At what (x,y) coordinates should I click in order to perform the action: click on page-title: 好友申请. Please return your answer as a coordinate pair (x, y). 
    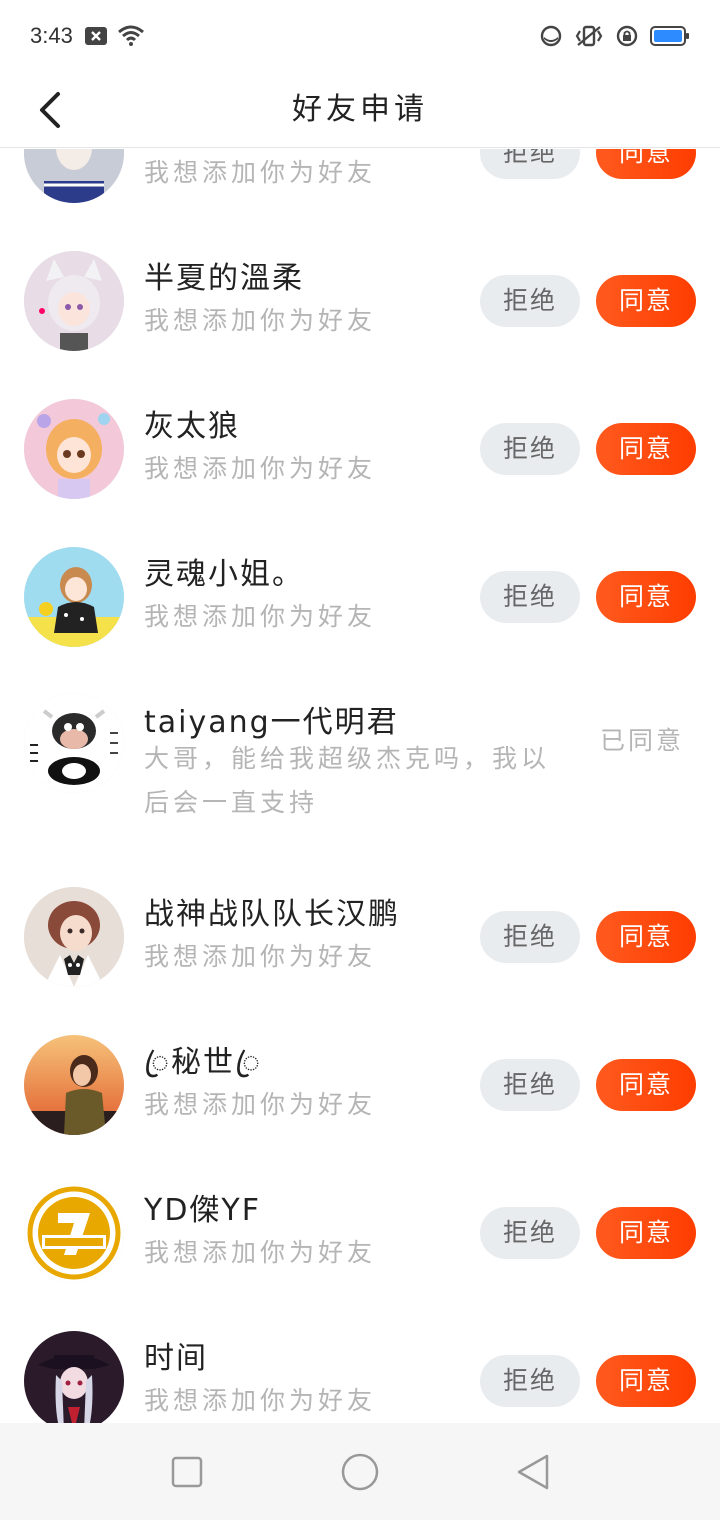
    Looking at the image, I should click on (360, 109).